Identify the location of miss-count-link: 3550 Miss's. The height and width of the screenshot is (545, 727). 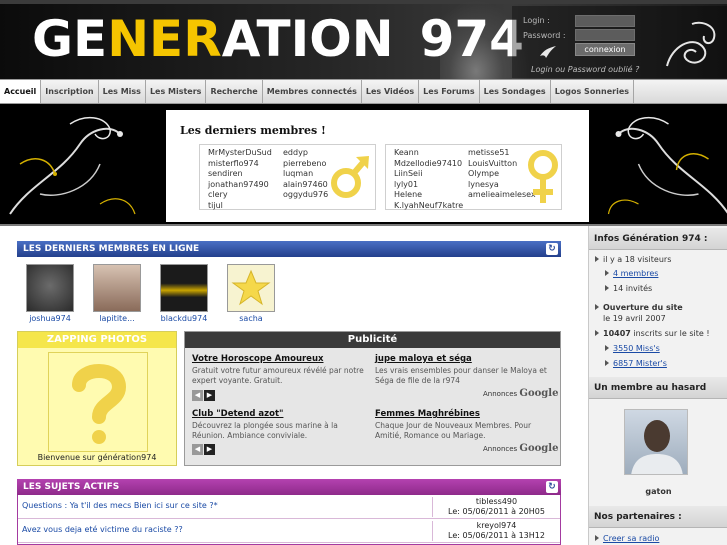
(636, 348).